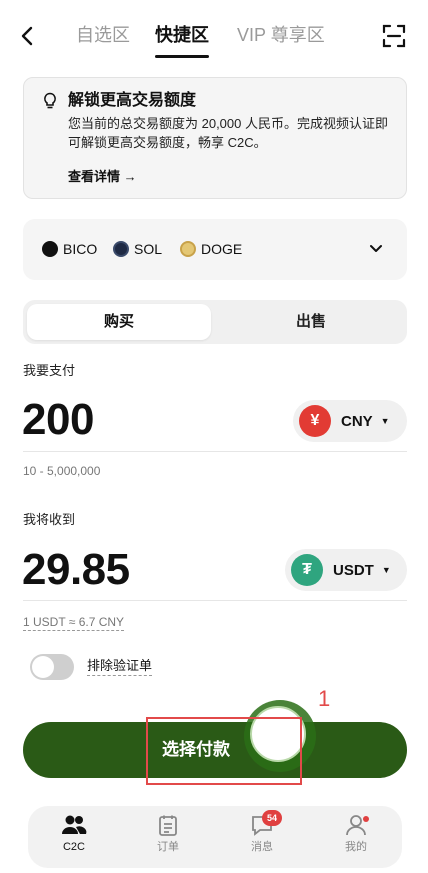  Describe the element at coordinates (394, 36) in the screenshot. I see `scan-icon` at that location.